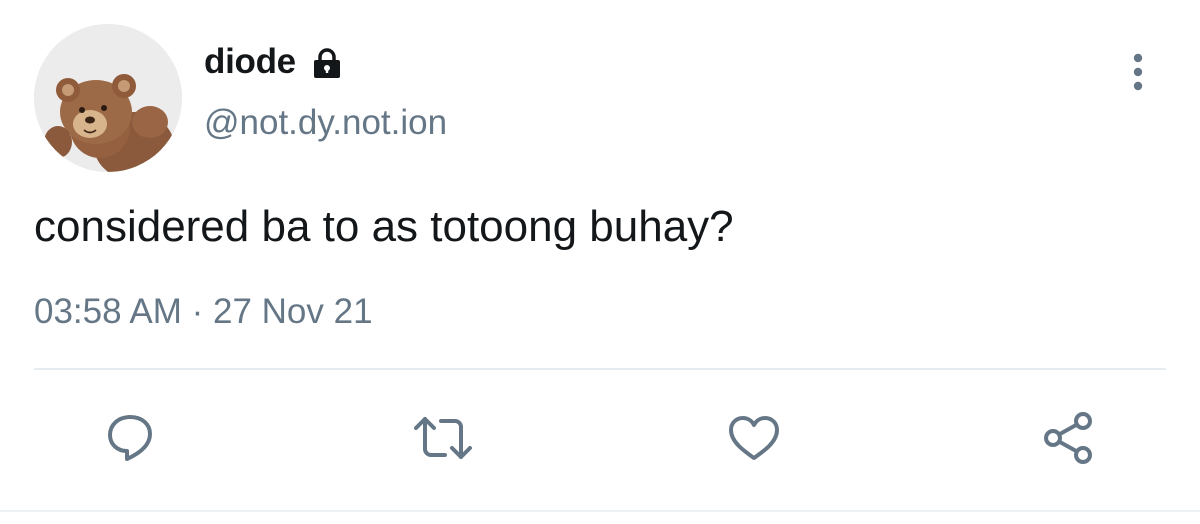  I want to click on name-row: diode, so click(273, 62).